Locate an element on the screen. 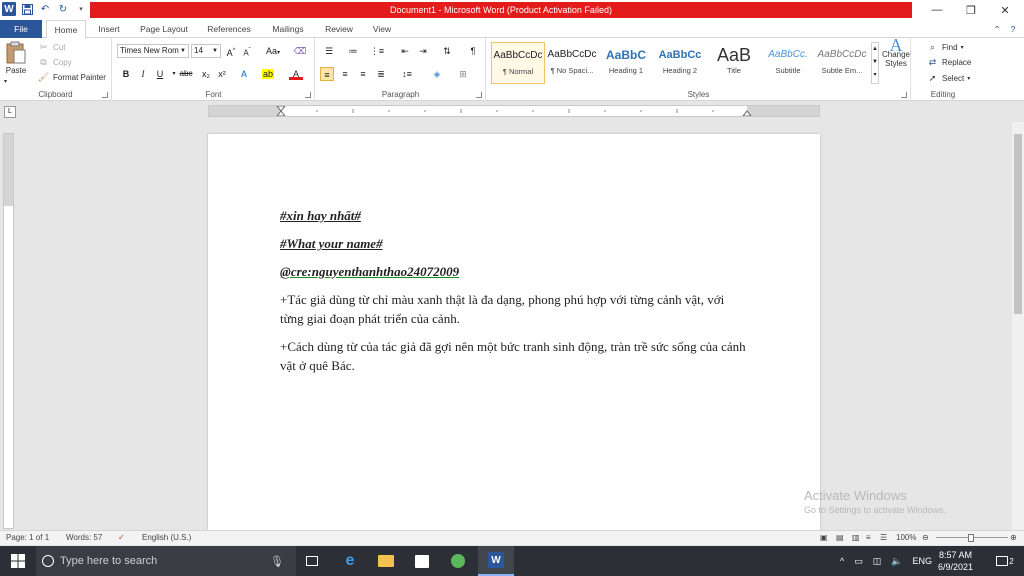  close-button: ✕ is located at coordinates (1005, 10).